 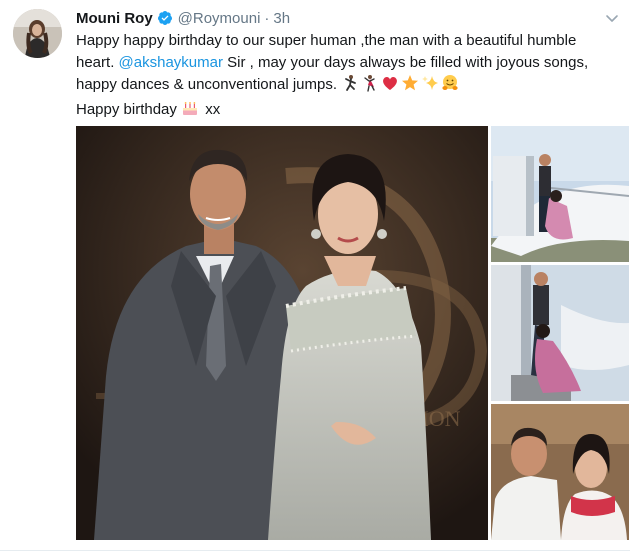 What do you see at coordinates (612, 18) in the screenshot?
I see `chevron-down-icon` at bounding box center [612, 18].